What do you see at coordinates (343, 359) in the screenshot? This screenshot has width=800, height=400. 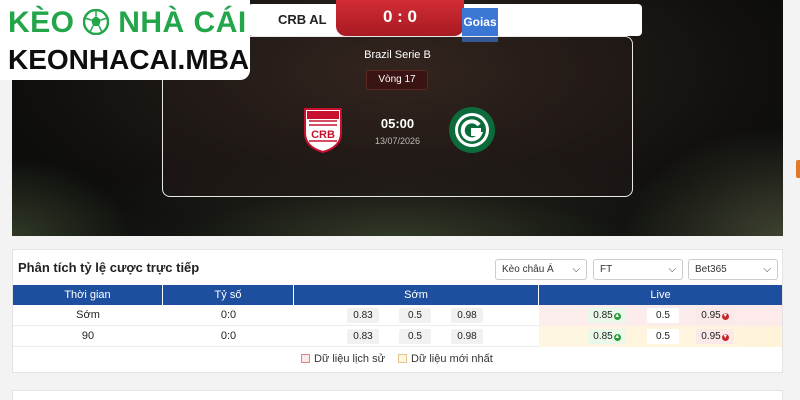 I see `legend-history: Dữ liệu lịch sử` at bounding box center [343, 359].